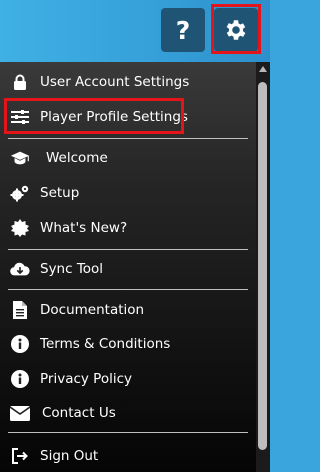  I want to click on menu-item-label: What's New?, so click(84, 228).